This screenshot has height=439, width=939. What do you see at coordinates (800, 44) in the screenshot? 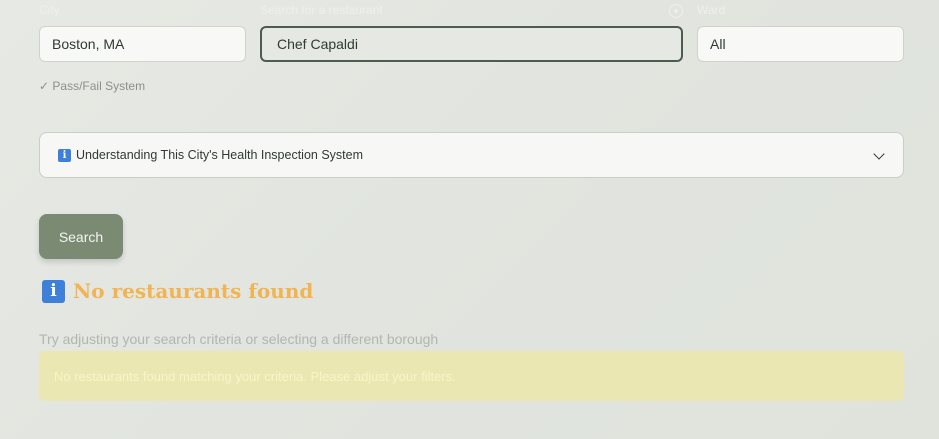
I see `ward-select: All` at bounding box center [800, 44].